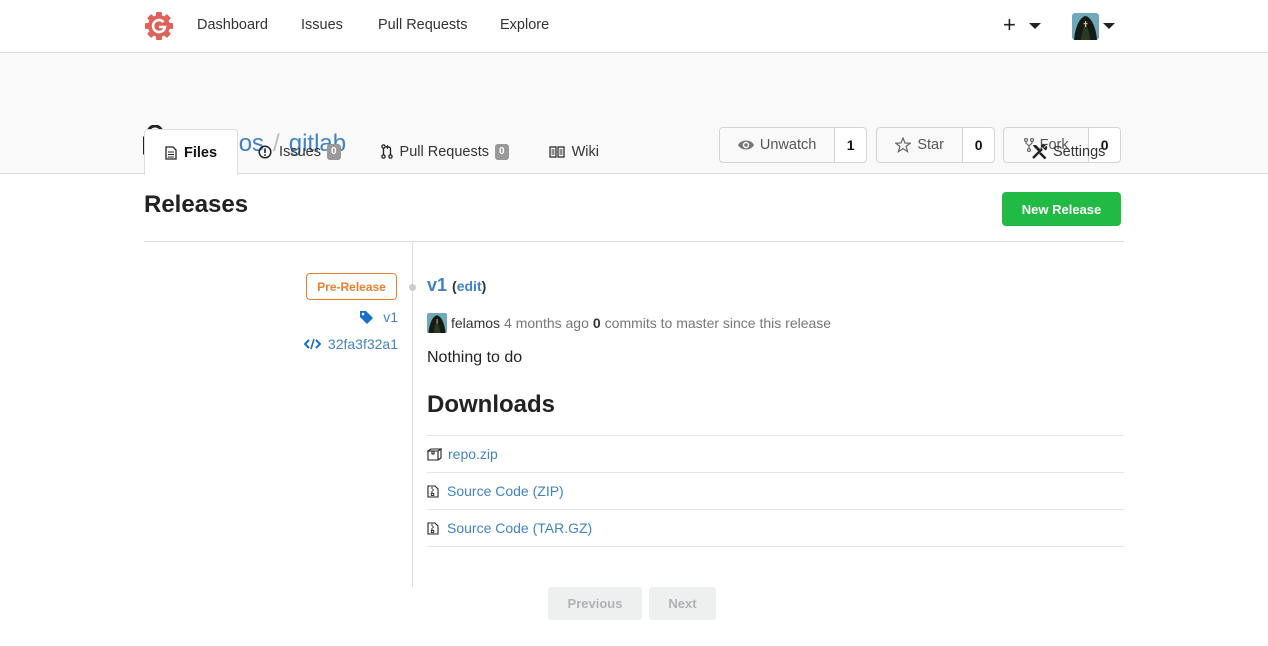 This screenshot has height=646, width=1268. I want to click on release-tag-label: v1, so click(390, 317).